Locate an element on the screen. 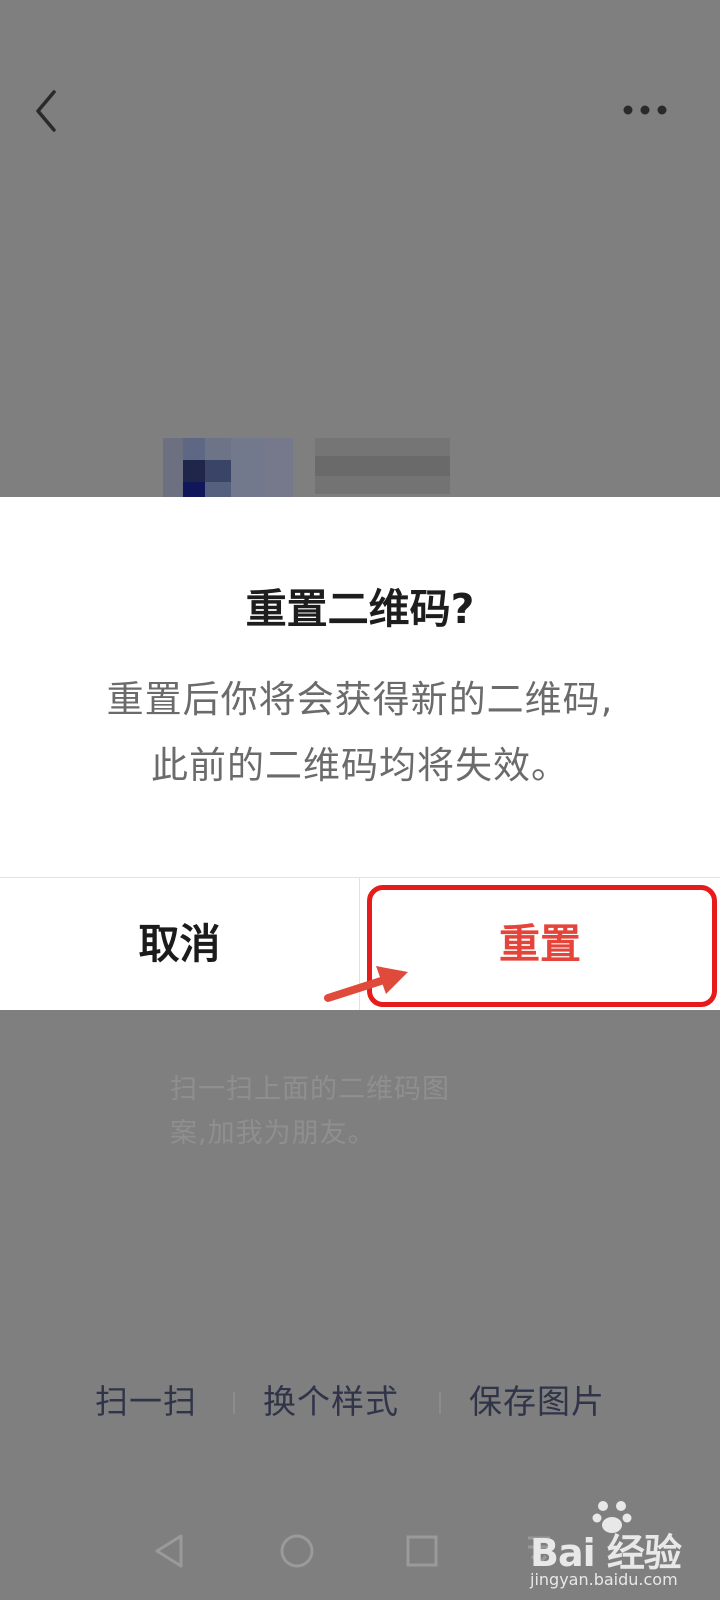 Image resolution: width=720 pixels, height=1600 pixels. back-triangle-icon is located at coordinates (170, 1551).